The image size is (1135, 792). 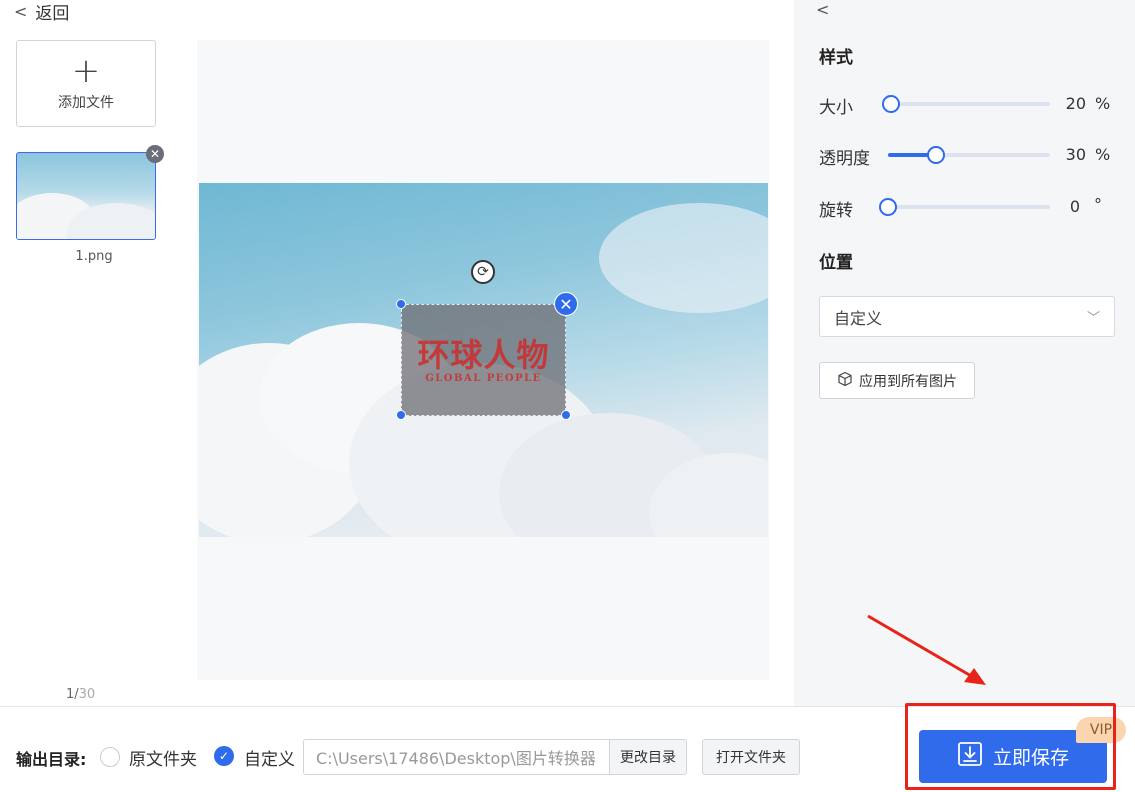 What do you see at coordinates (836, 211) in the screenshot?
I see `rotation-label: 旋转` at bounding box center [836, 211].